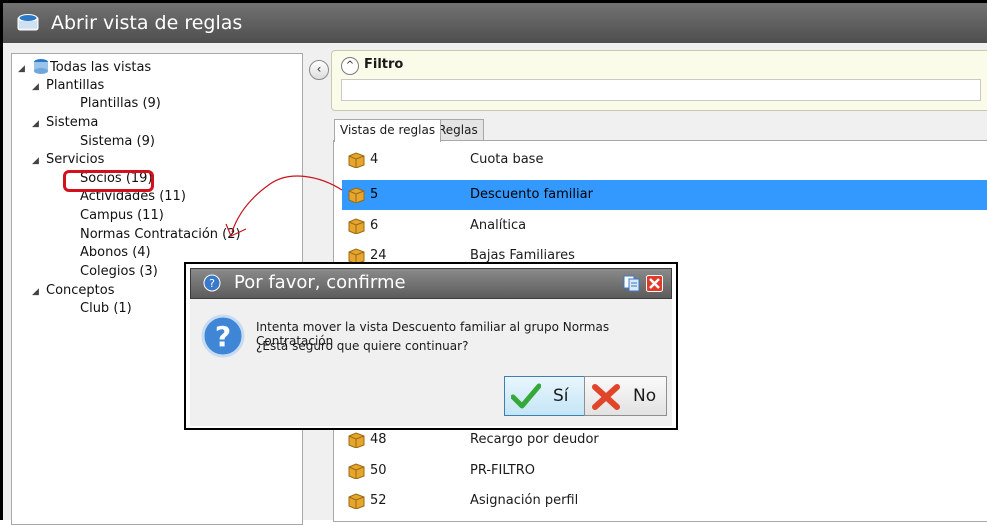 The width and height of the screenshot is (987, 525). What do you see at coordinates (120, 104) in the screenshot?
I see `tree-item-plantillas: Plantillas (9)` at bounding box center [120, 104].